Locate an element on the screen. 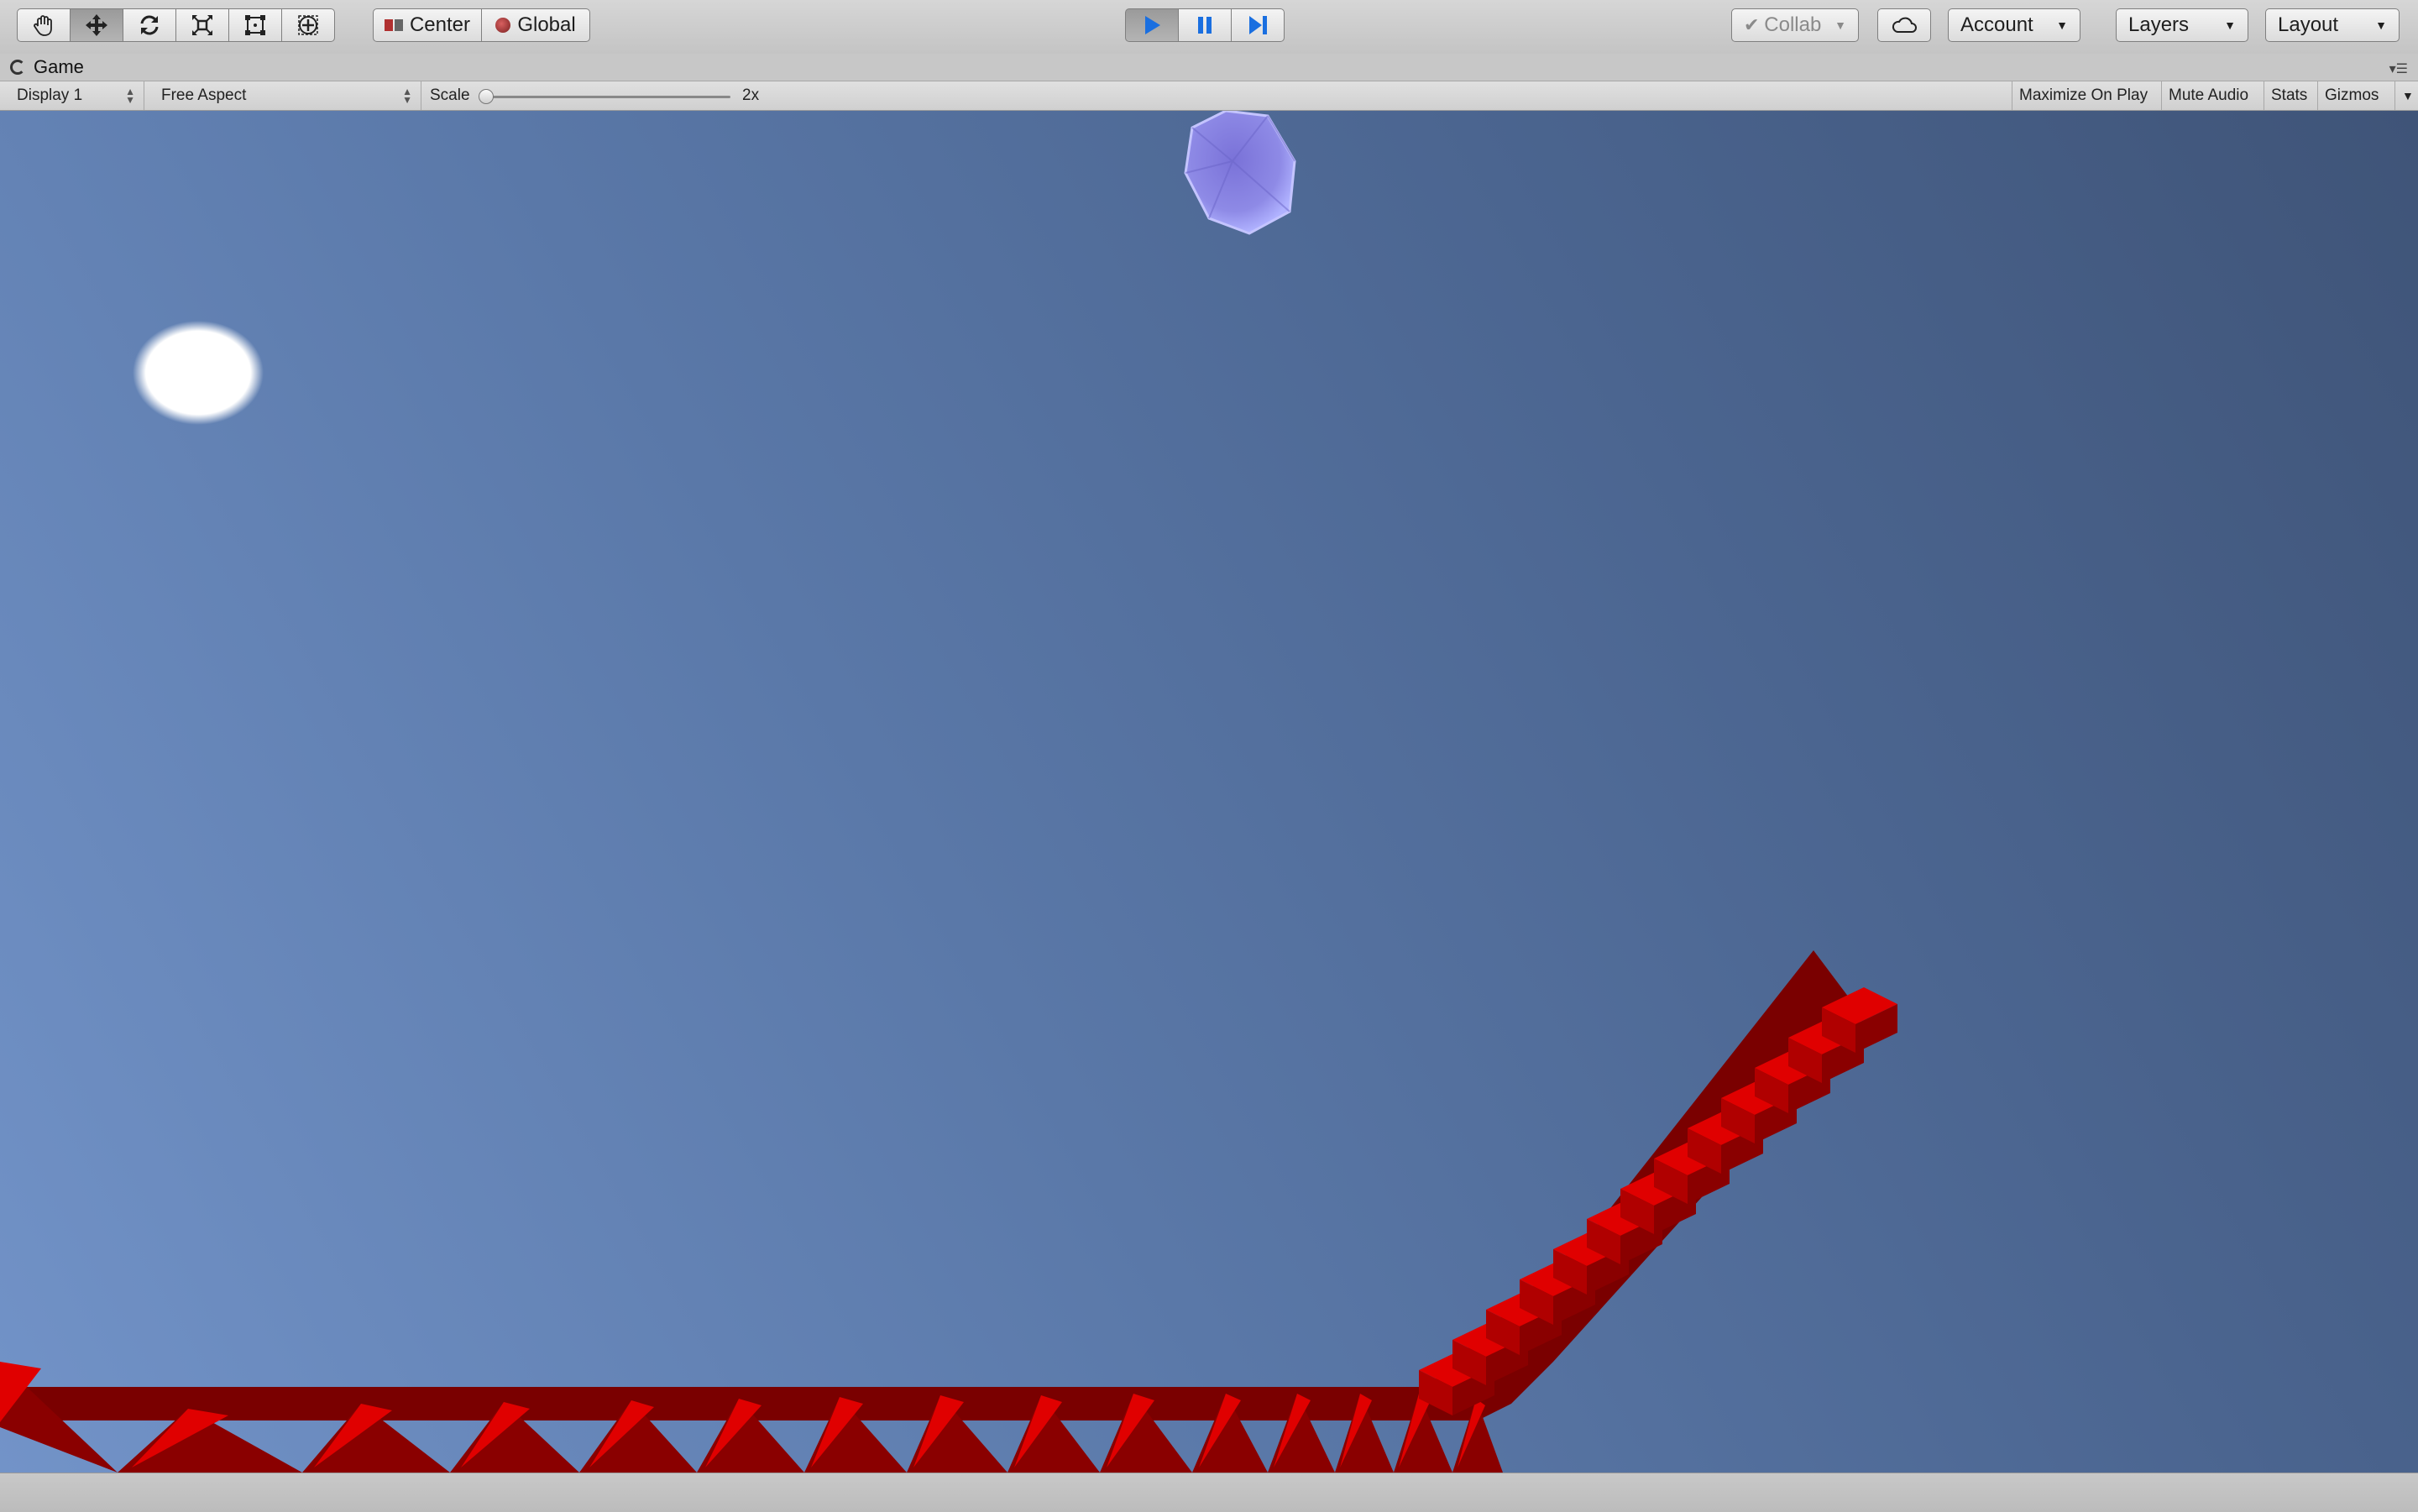 This screenshot has height=1512, width=2418. transform-icon is located at coordinates (308, 25).